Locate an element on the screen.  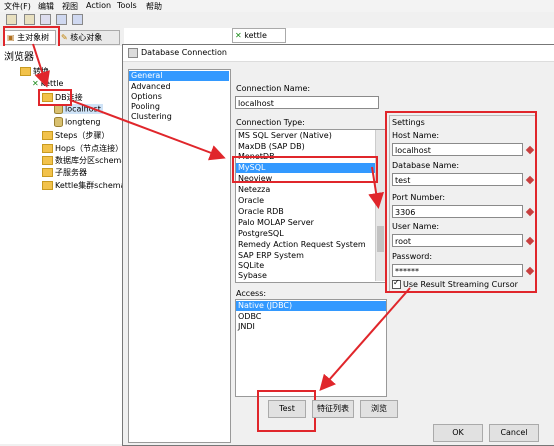
arrow-to-test is located at coordinates (365, 339).